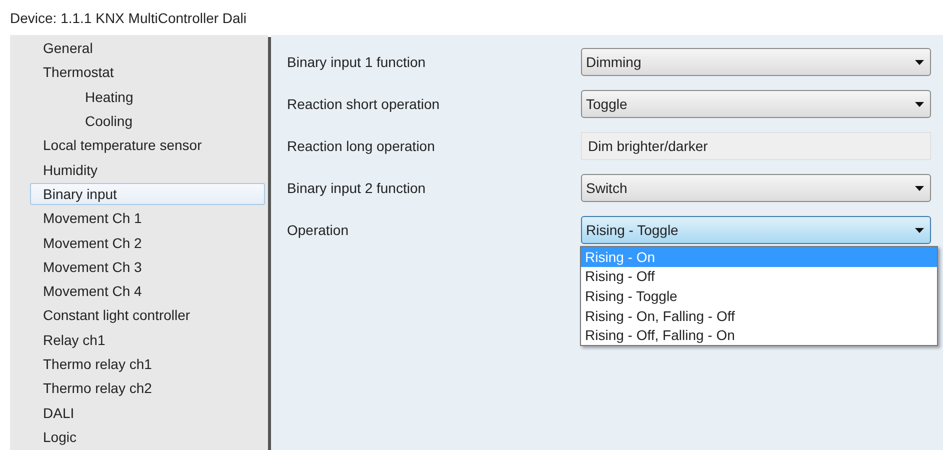 This screenshot has width=943, height=450. Describe the element at coordinates (759, 335) in the screenshot. I see `dropdown-option: Rising - Off, Falling - On` at that location.